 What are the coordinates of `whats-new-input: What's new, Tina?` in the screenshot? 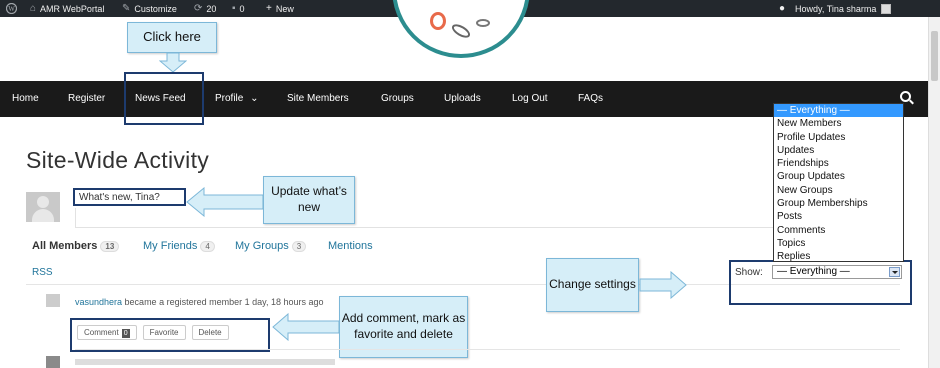 It's located at (129, 197).